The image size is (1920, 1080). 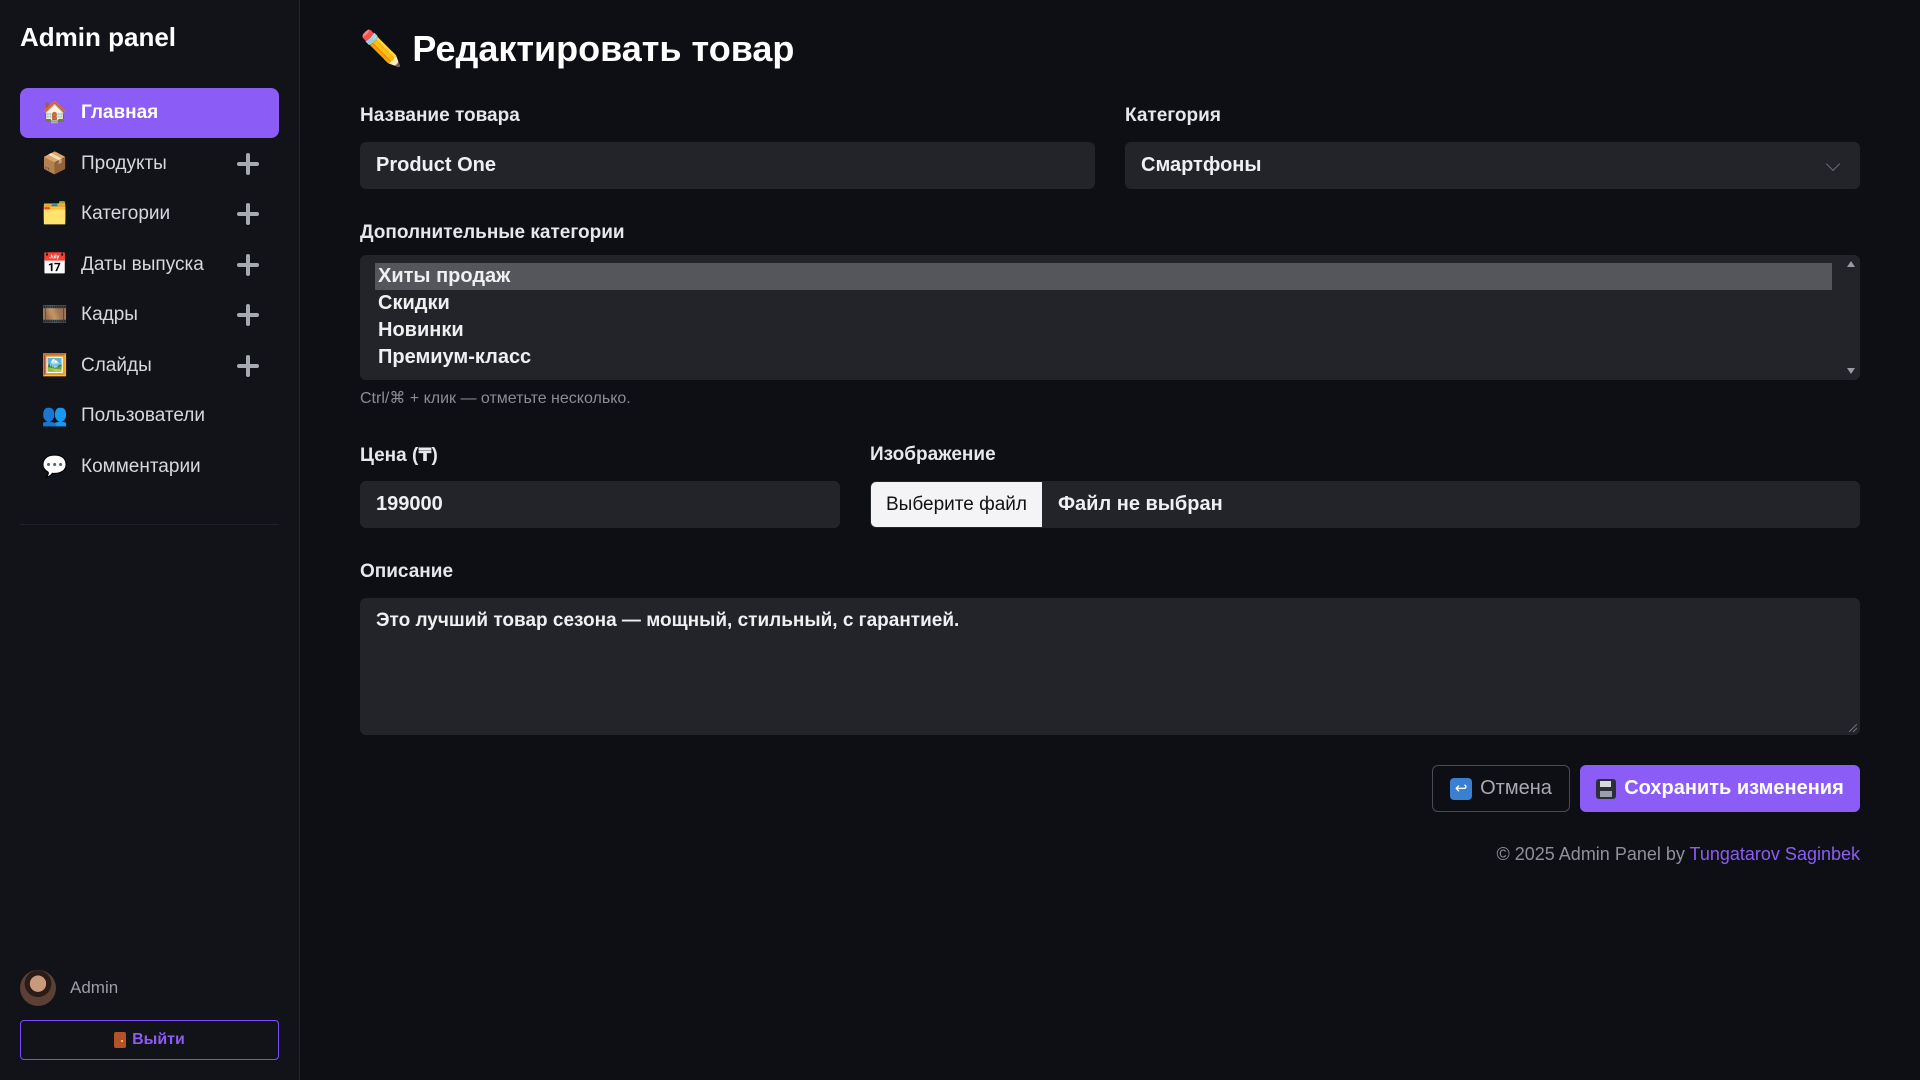 I want to click on add-slide-plus-icon, so click(x=248, y=365).